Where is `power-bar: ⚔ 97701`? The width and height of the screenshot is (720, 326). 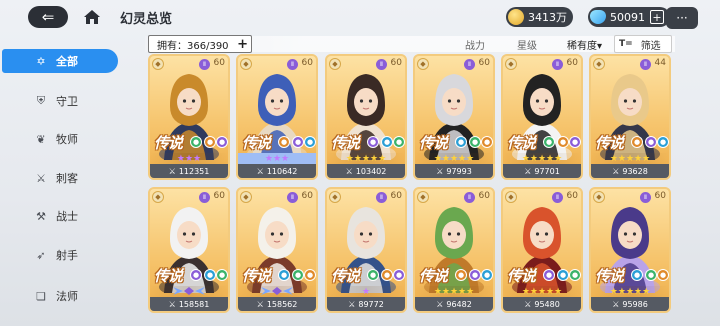 power-bar: ⚔ 97701 is located at coordinates (542, 171).